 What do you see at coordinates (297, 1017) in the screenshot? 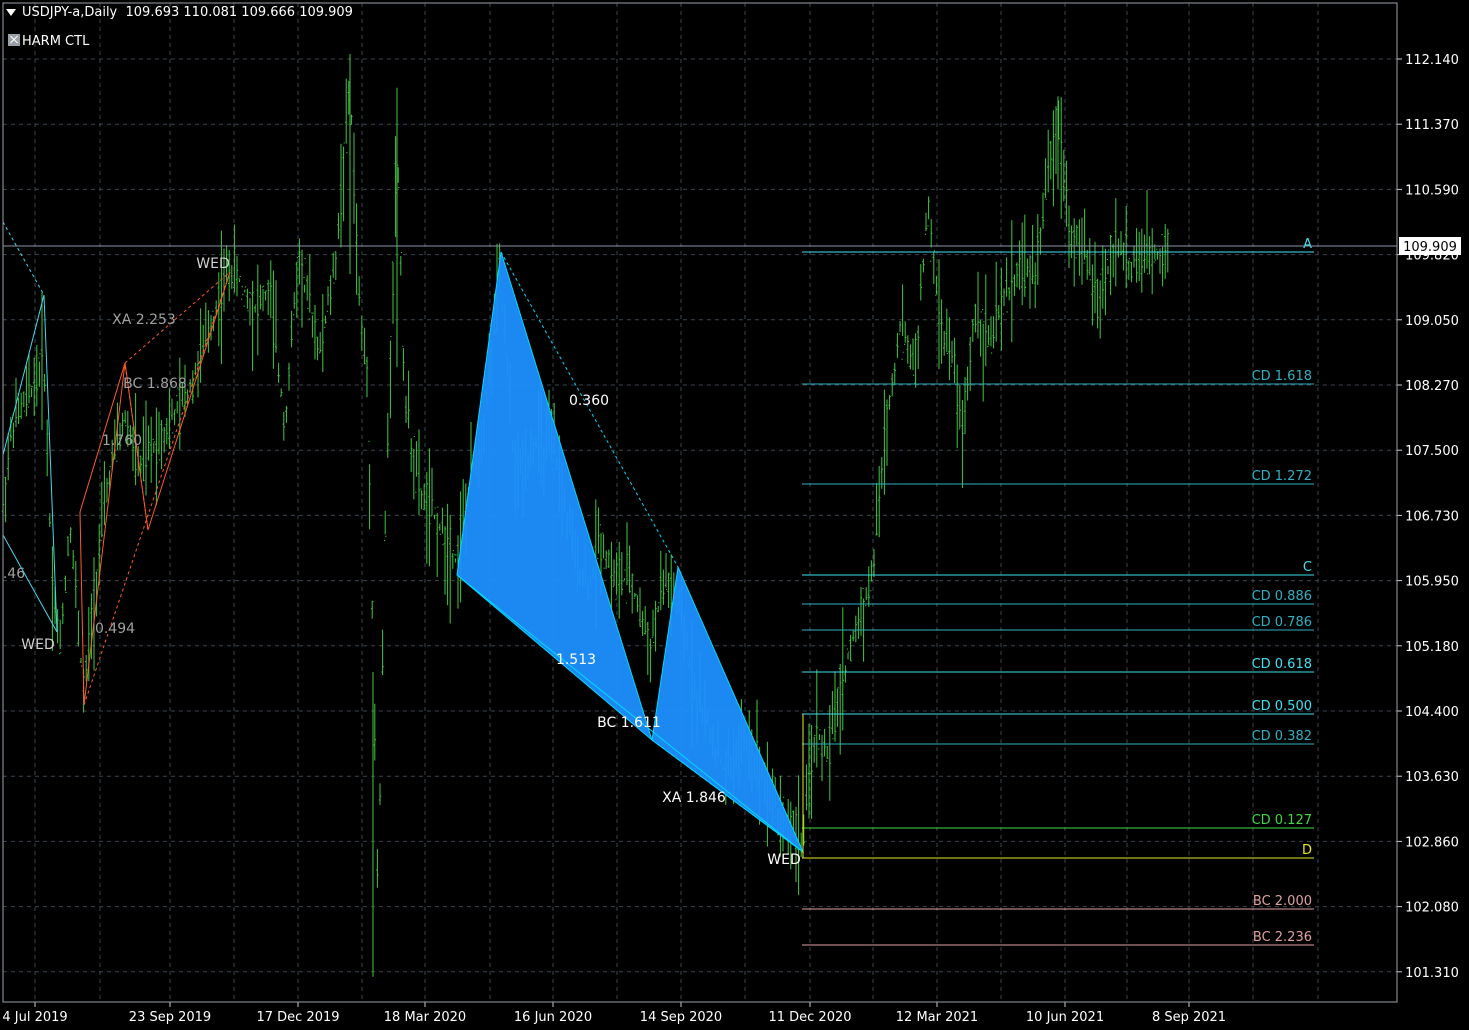
I see `time-tick-label: 17 Dec 2019` at bounding box center [297, 1017].